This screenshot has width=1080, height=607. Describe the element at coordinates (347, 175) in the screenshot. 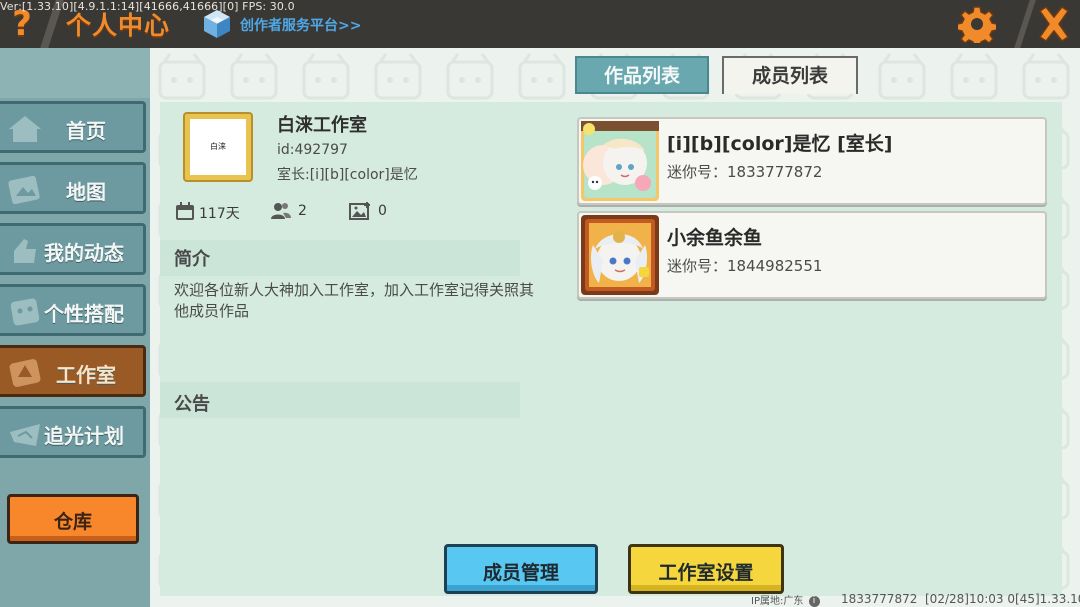

I see `studio-leader: 室长:[i][b][color]是忆` at that location.